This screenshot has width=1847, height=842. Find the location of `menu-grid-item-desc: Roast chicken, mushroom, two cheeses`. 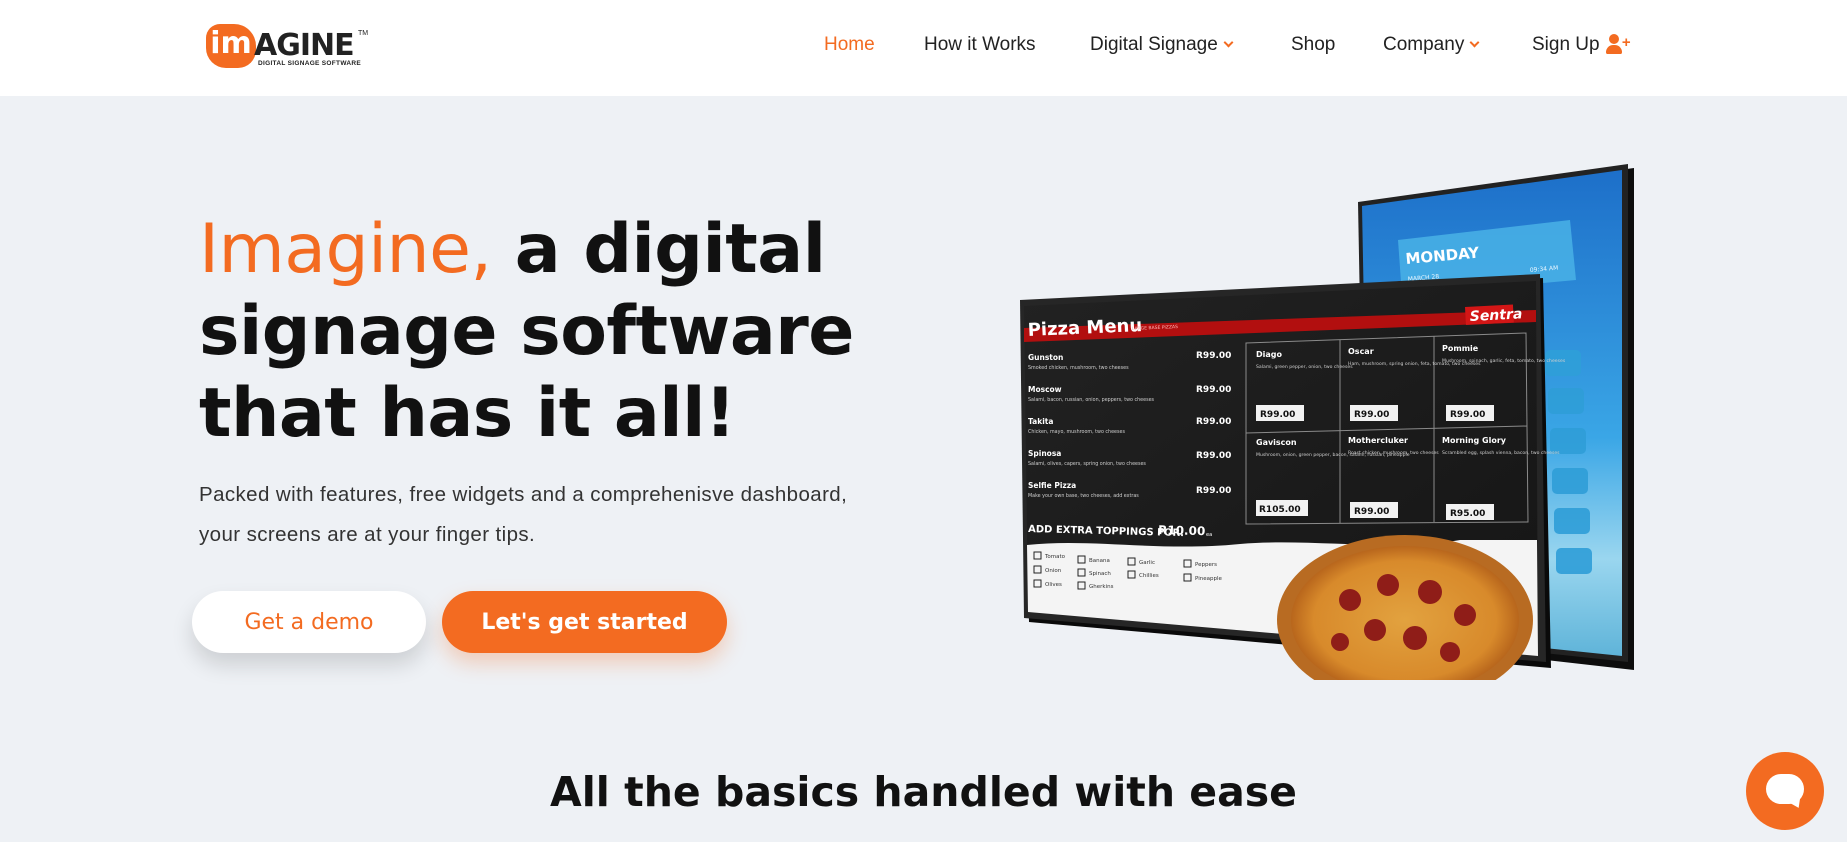

menu-grid-item-desc: Roast chicken, mushroom, two cheeses is located at coordinates (1393, 453).